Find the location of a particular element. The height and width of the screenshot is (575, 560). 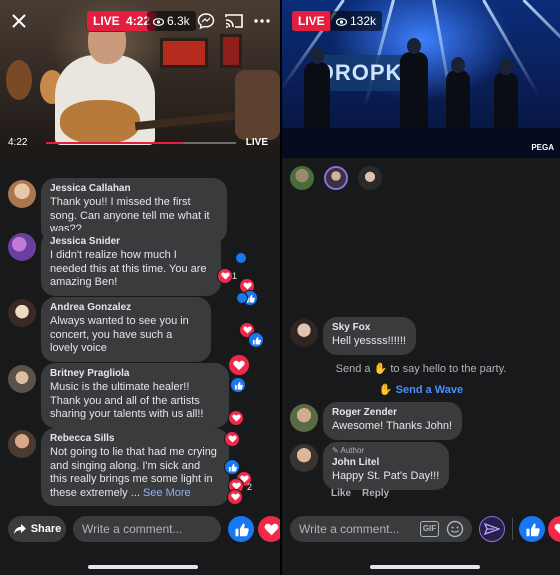

comment-author: Jessica Snider is located at coordinates (130, 241).